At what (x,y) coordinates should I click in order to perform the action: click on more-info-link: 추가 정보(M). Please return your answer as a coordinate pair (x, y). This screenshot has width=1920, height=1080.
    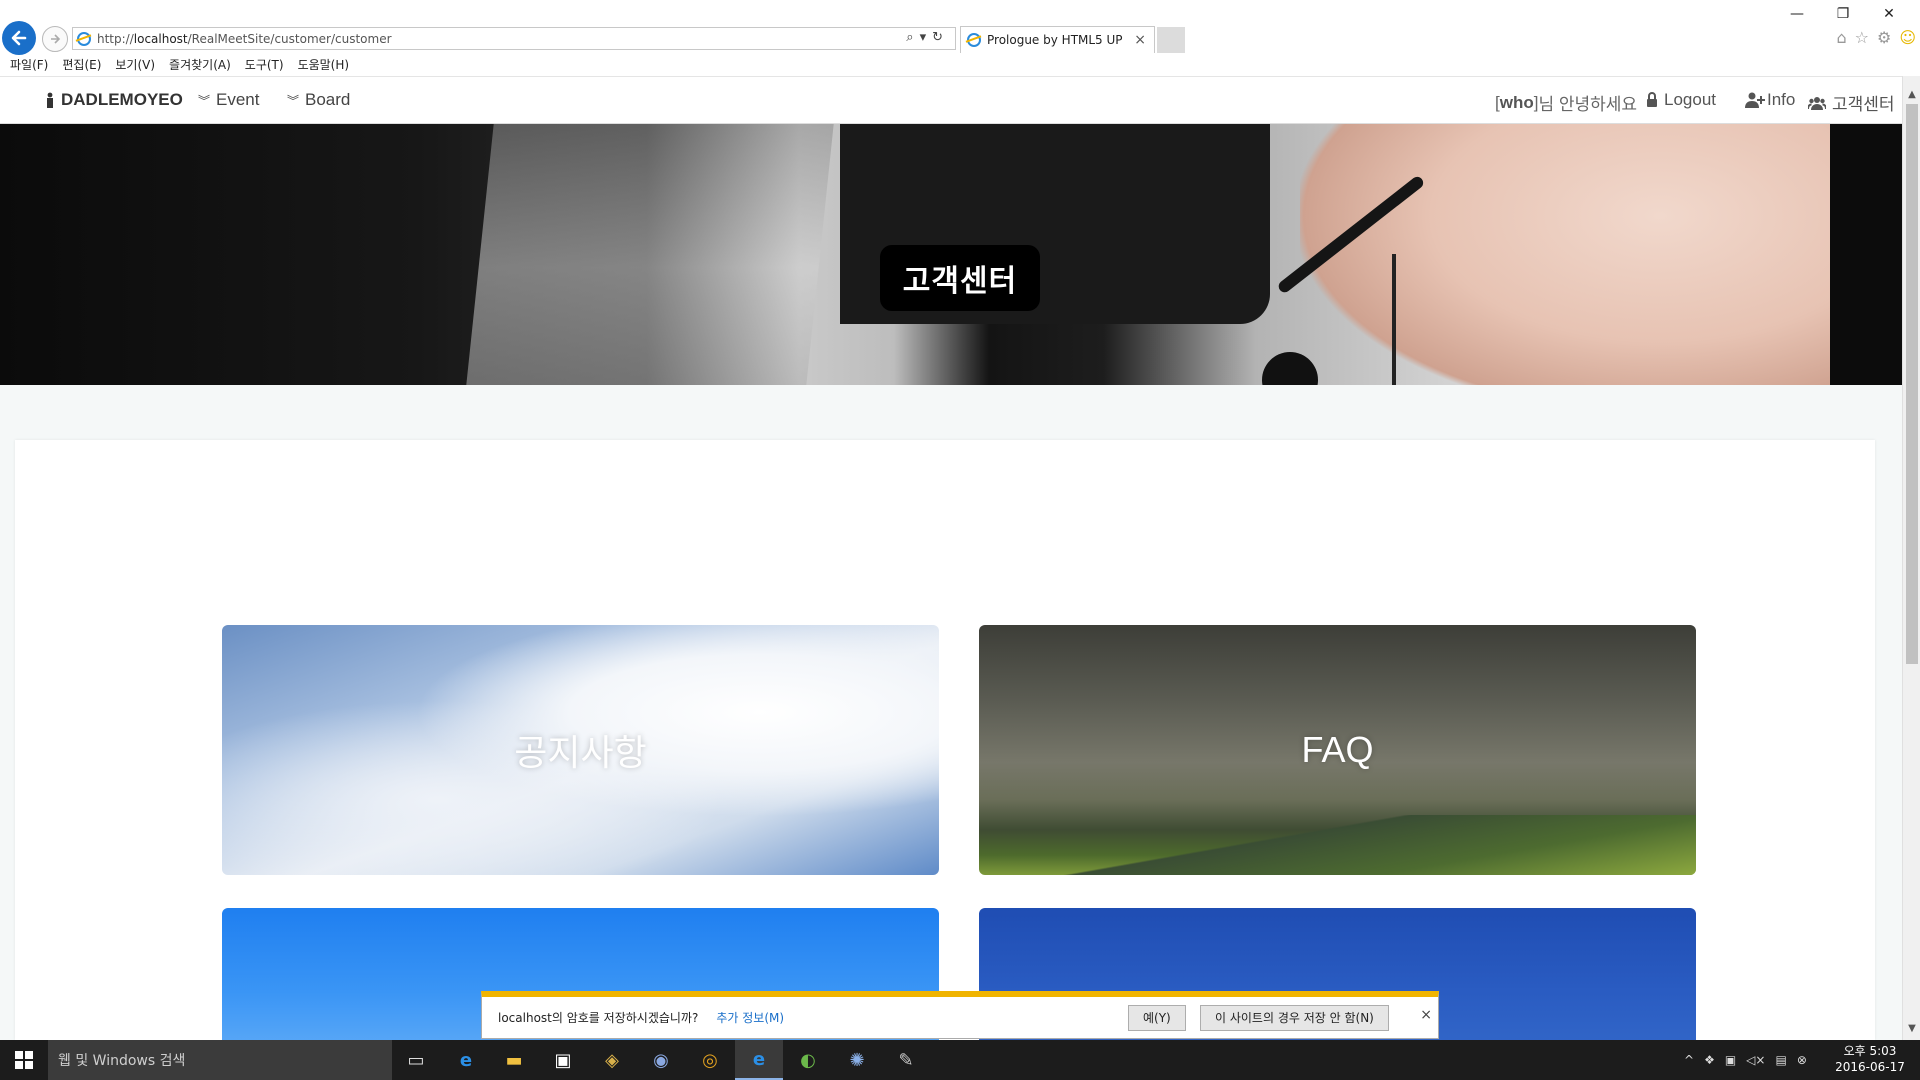
    Looking at the image, I should click on (750, 1017).